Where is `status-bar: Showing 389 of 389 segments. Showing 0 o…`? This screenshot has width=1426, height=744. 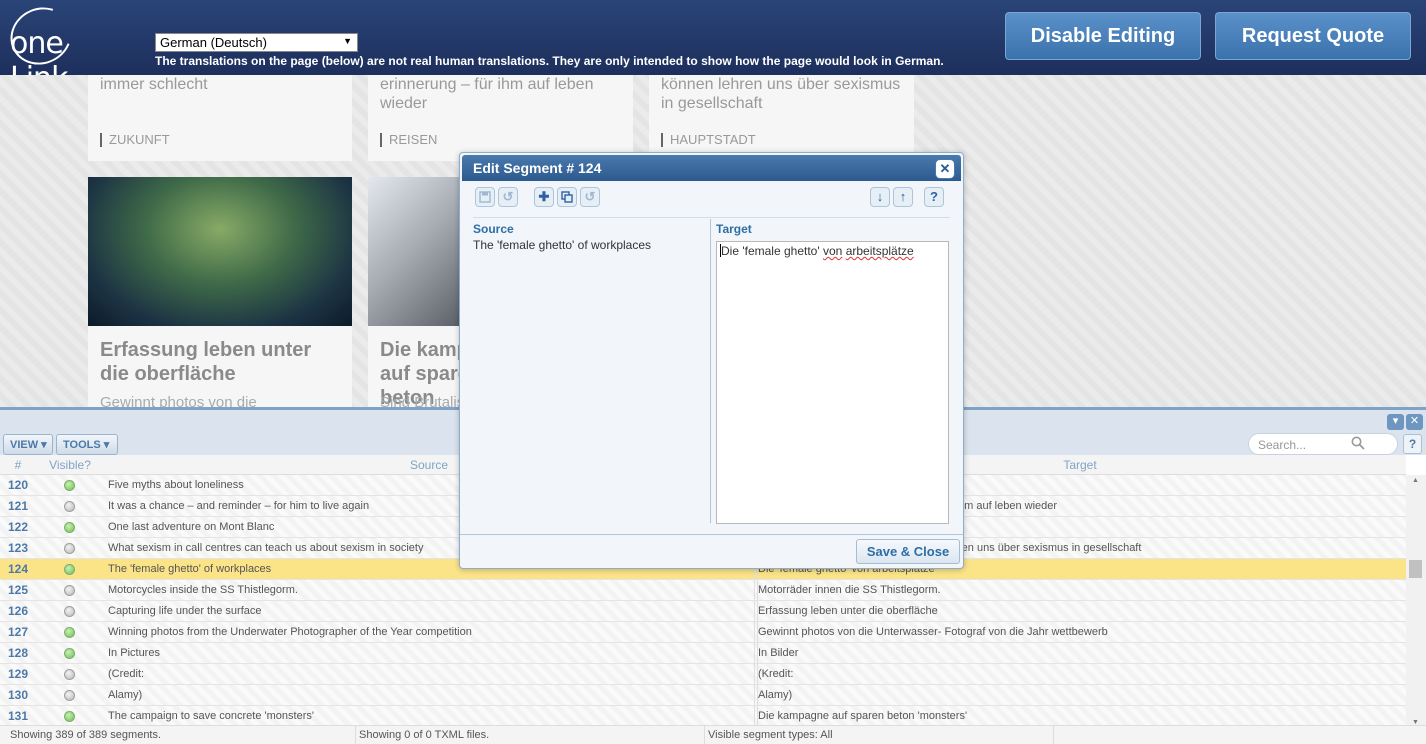
status-bar: Showing 389 of 389 segments. Showing 0 o… is located at coordinates (713, 734).